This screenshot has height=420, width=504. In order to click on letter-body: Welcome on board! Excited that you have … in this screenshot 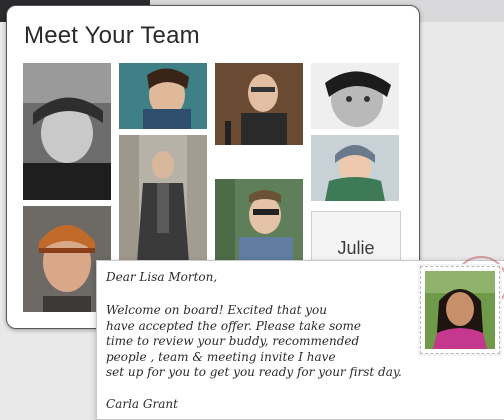, I will do `click(266, 342)`.